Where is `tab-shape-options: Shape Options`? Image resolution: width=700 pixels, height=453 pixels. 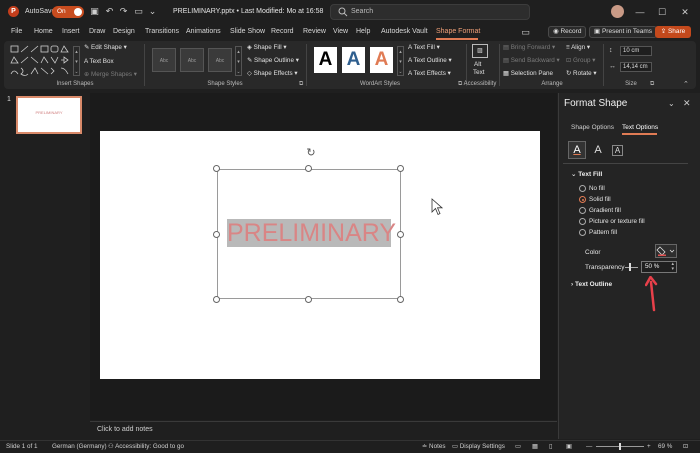 tab-shape-options: Shape Options is located at coordinates (592, 127).